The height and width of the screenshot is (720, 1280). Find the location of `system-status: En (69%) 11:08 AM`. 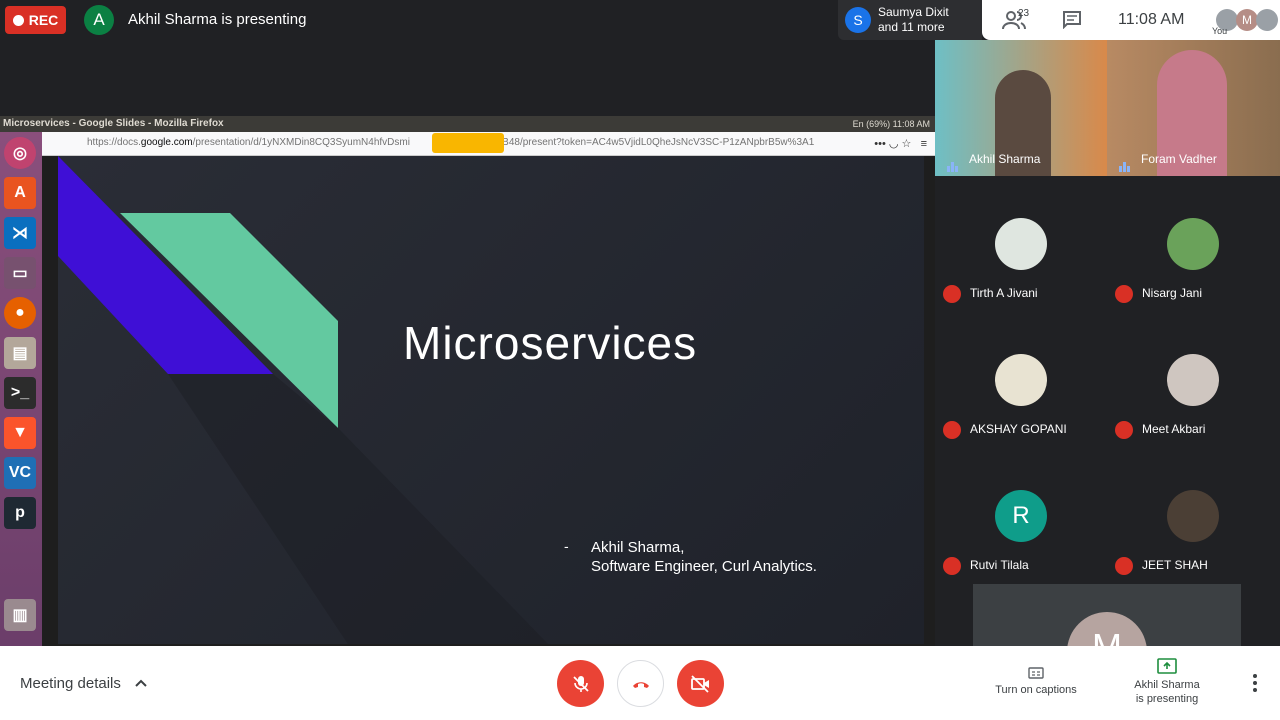

system-status: En (69%) 11:08 AM is located at coordinates (891, 124).